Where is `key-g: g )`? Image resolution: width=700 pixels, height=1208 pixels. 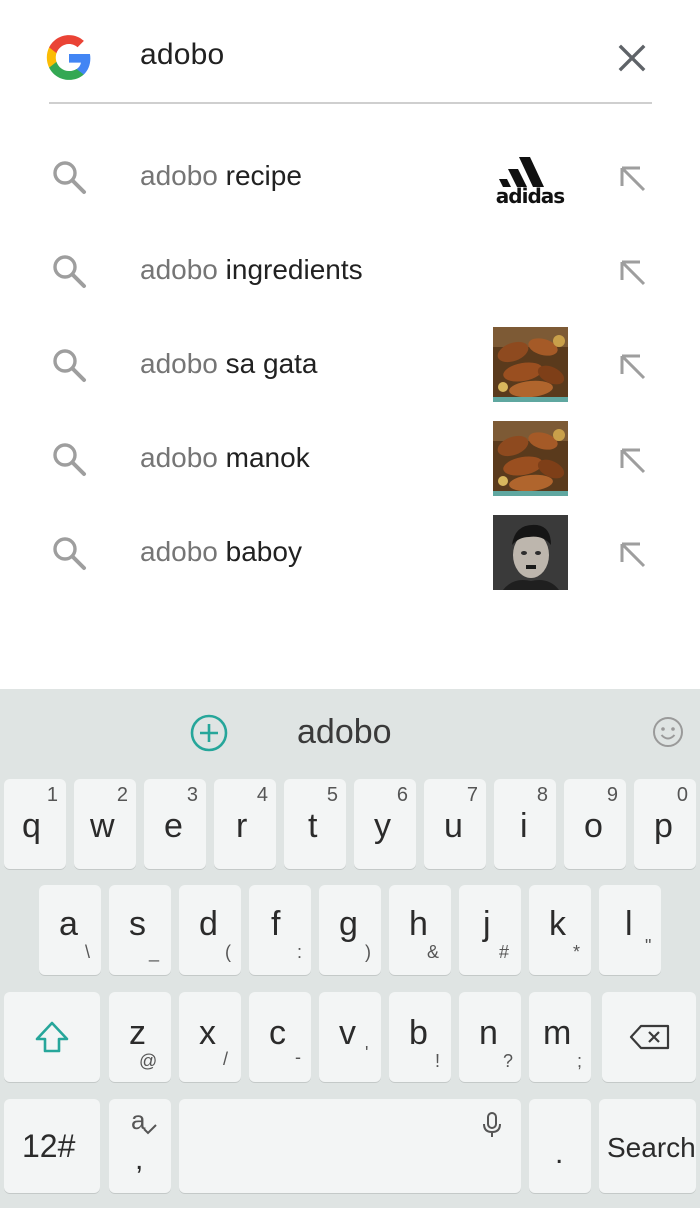 key-g: g ) is located at coordinates (350, 930).